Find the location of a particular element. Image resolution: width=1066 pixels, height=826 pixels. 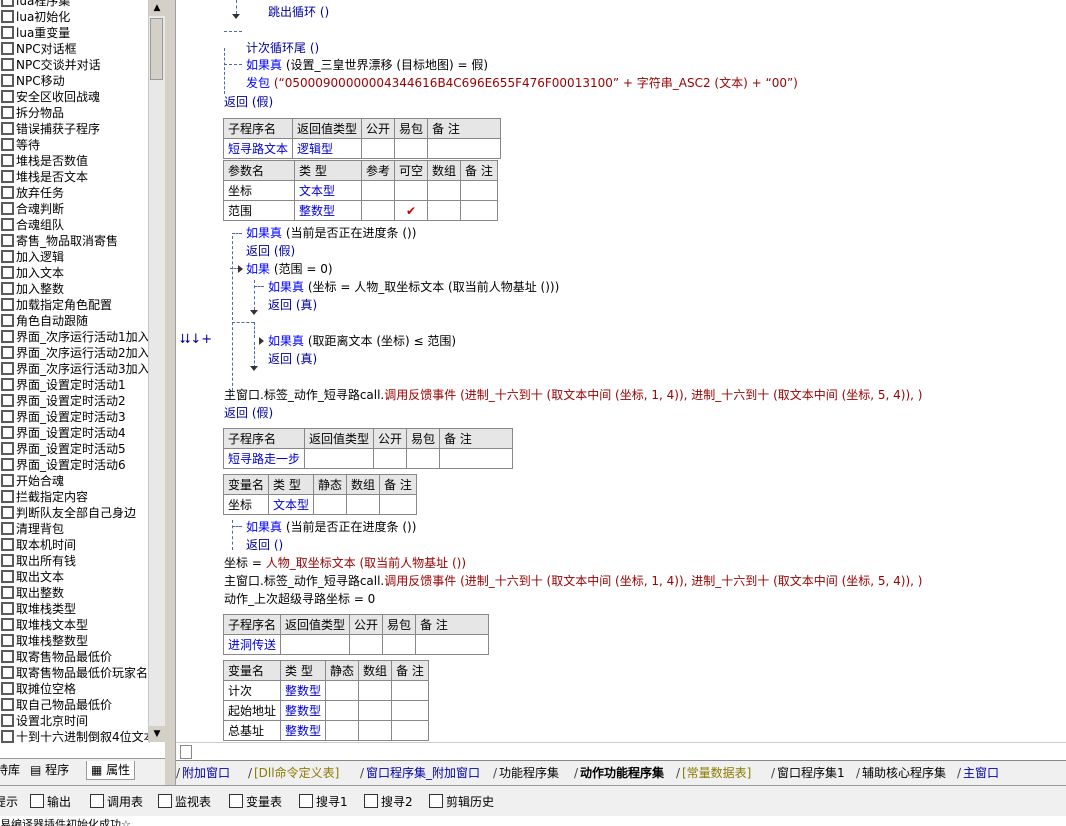

tree-item: 判断队友全部自己身边 is located at coordinates (74, 513).